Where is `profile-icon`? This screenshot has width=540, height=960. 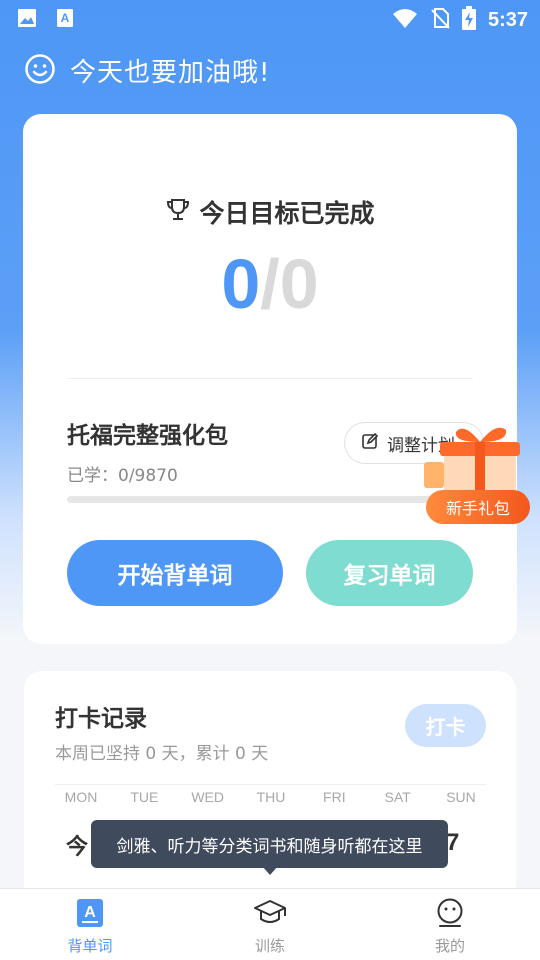 profile-icon is located at coordinates (450, 915).